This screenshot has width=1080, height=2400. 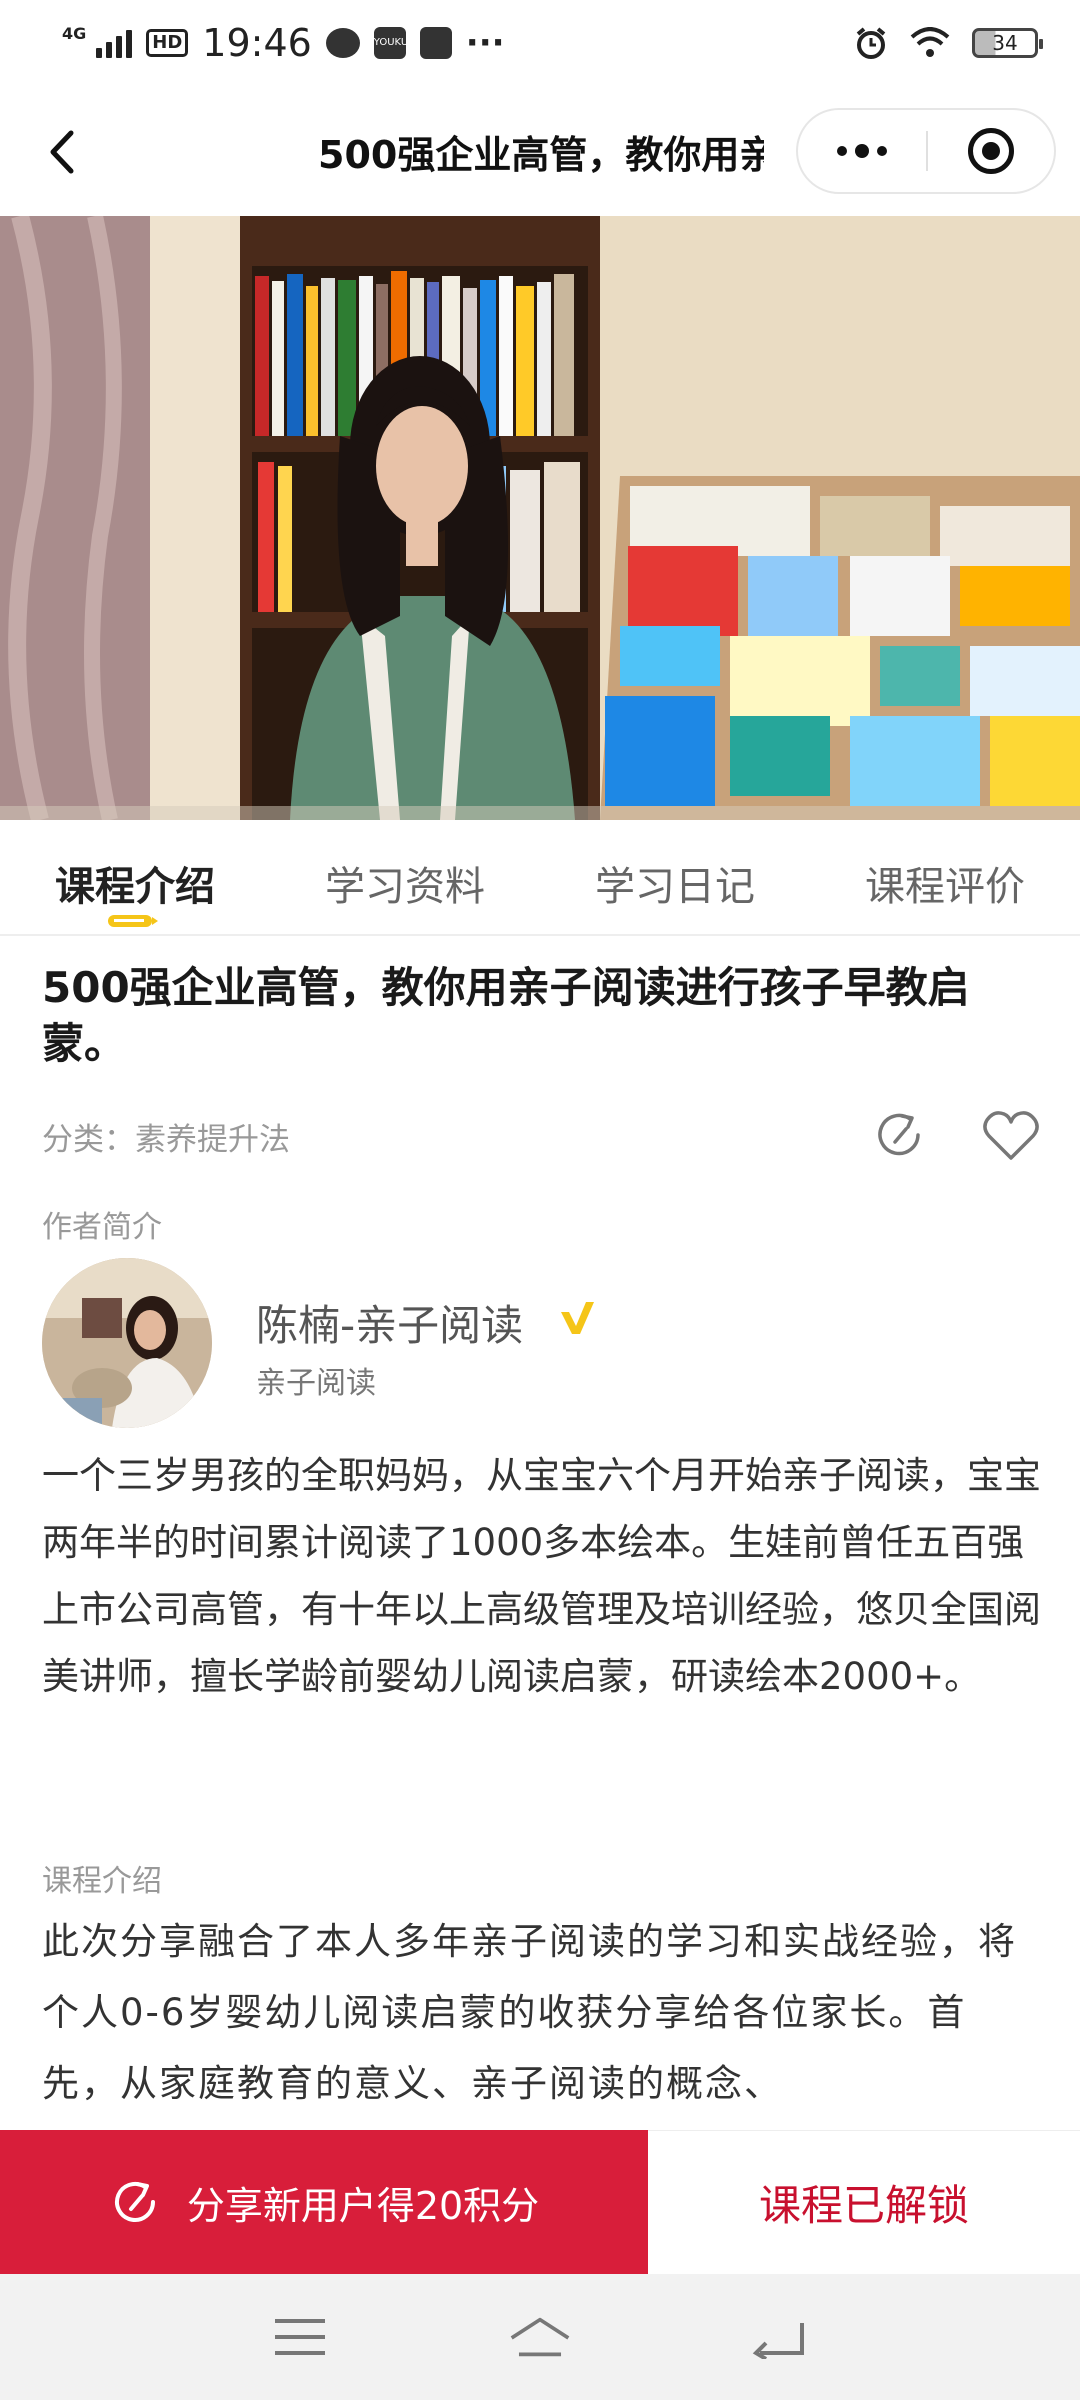 What do you see at coordinates (485, 43) in the screenshot?
I see `more-notifications-icon: ···` at bounding box center [485, 43].